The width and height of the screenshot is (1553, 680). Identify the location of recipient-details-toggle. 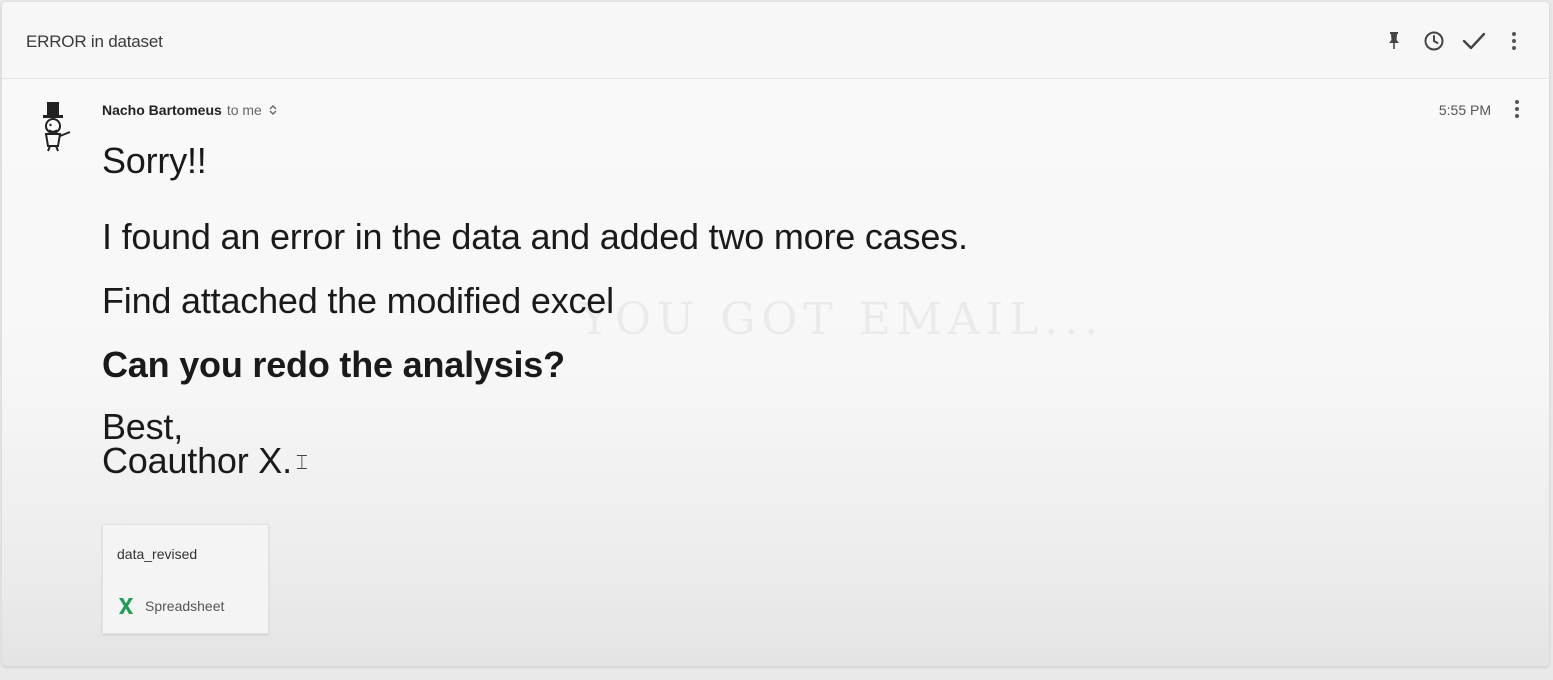
(273, 110).